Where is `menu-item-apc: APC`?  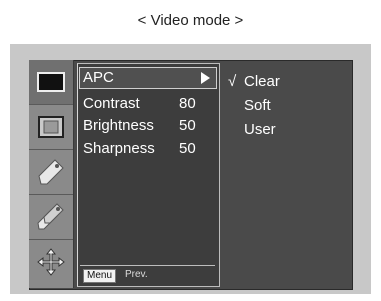 menu-item-apc: APC is located at coordinates (148, 78).